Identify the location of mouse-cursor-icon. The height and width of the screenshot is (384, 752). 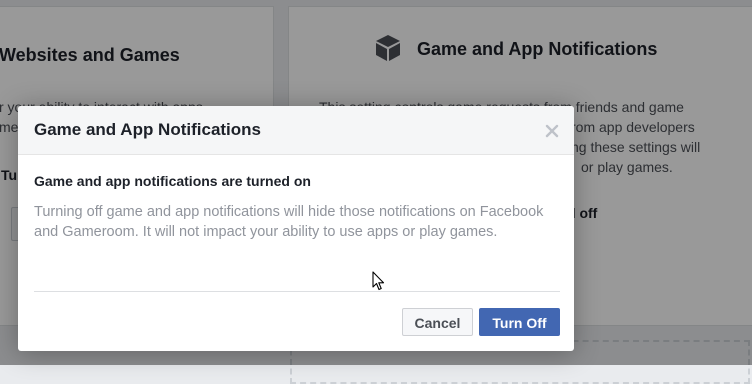
(378, 281).